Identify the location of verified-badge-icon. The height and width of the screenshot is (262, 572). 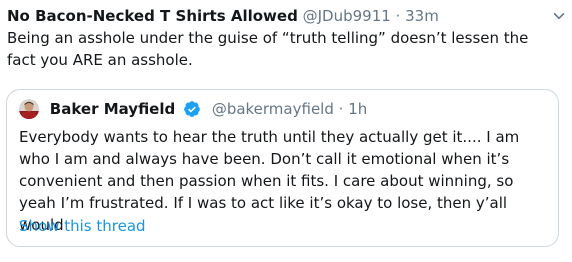
(192, 108).